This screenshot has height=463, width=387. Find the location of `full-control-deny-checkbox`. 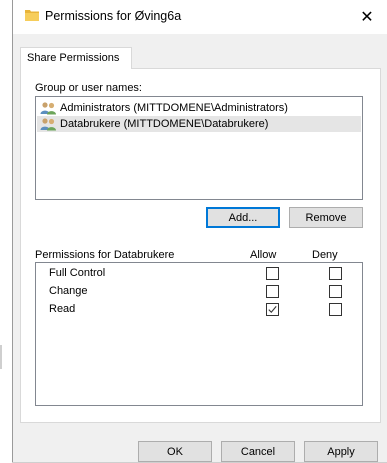

full-control-deny-checkbox is located at coordinates (335, 273).